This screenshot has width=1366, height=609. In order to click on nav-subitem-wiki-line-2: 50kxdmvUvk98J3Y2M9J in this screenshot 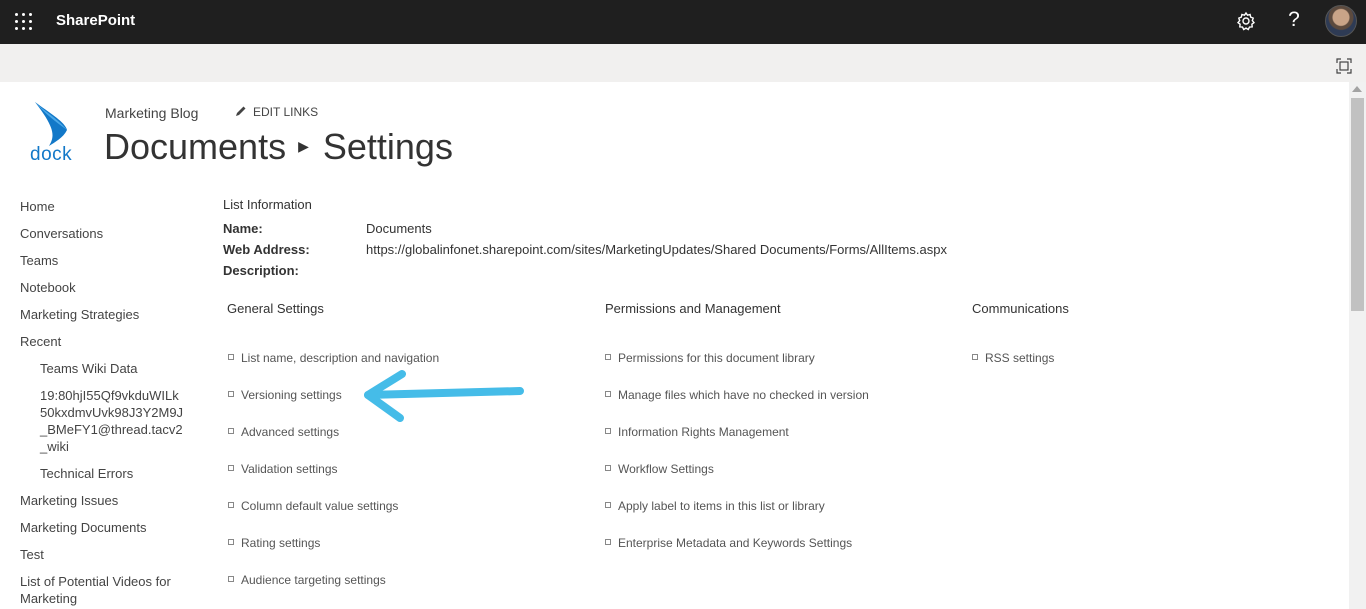, I will do `click(111, 412)`.